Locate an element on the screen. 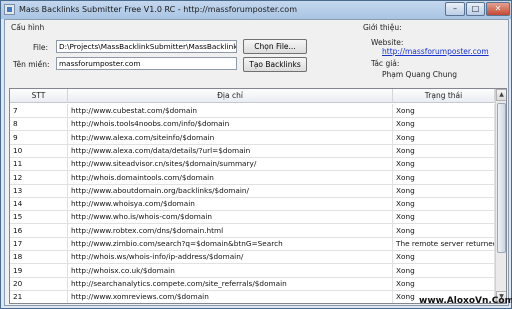 The image size is (512, 309). table-row: 14 http://www.whoisya.com/$domain Xong is located at coordinates (252, 204).